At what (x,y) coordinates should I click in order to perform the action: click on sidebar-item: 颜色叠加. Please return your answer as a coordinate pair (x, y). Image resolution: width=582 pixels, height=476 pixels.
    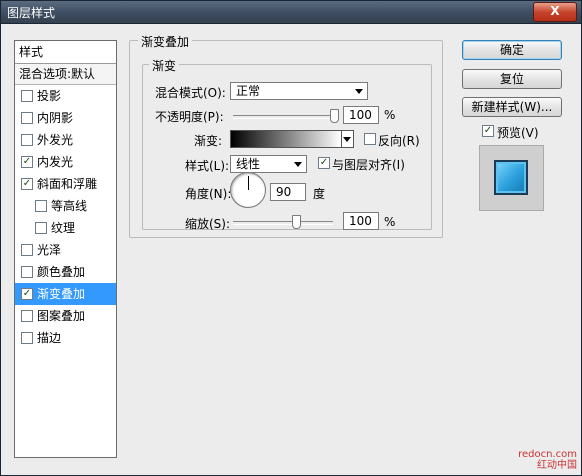
    Looking at the image, I should click on (65, 272).